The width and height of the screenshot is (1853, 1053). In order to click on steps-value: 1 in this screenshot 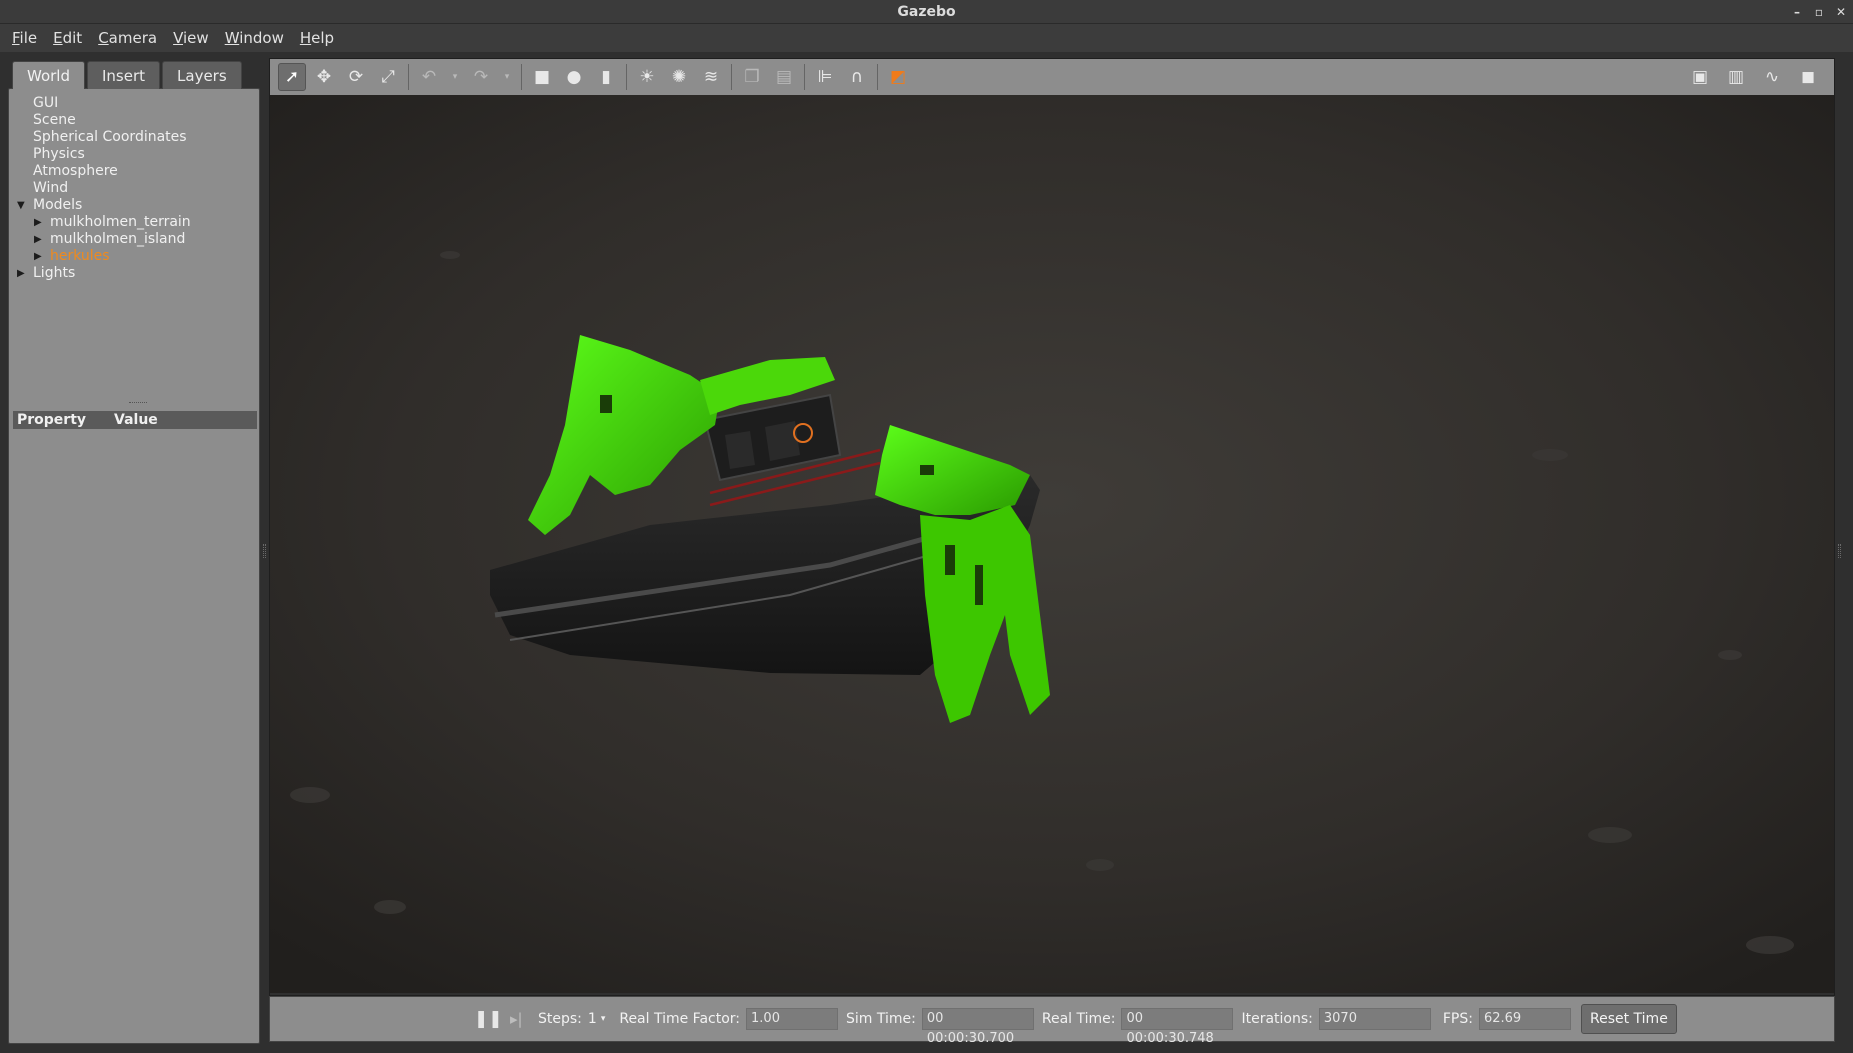, I will do `click(592, 1019)`.